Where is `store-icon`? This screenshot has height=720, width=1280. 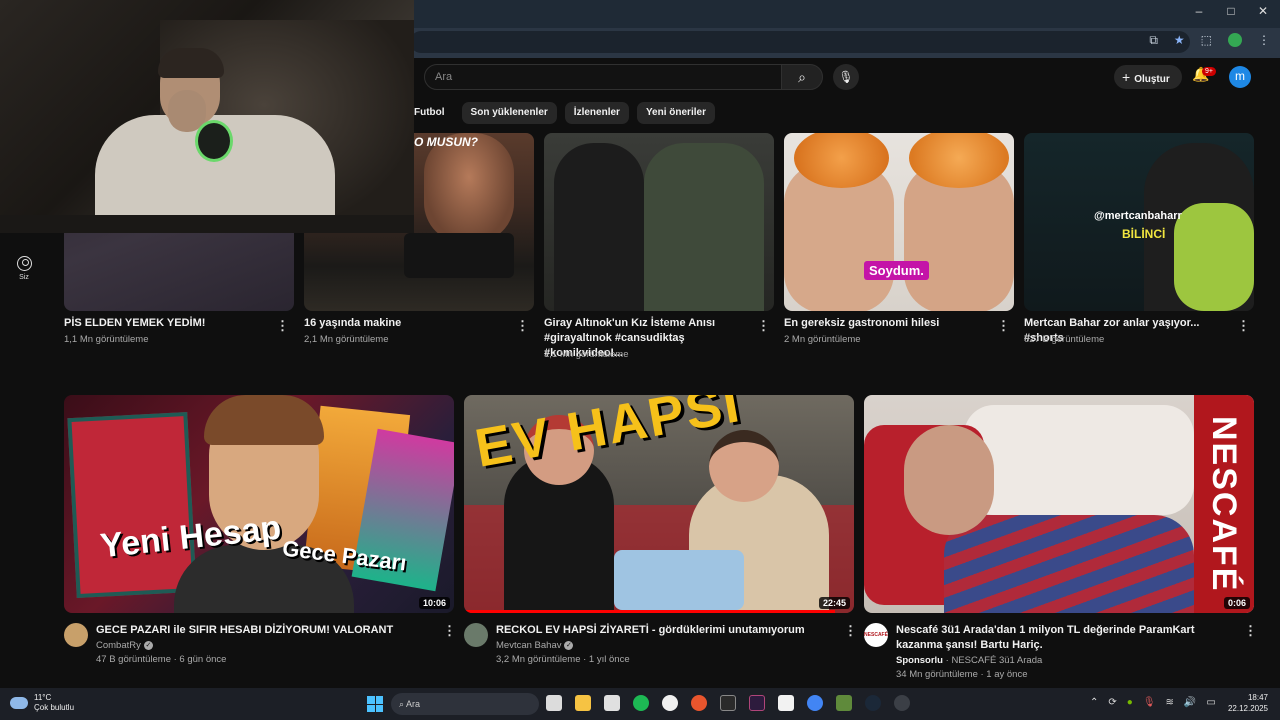
store-icon is located at coordinates (612, 703).